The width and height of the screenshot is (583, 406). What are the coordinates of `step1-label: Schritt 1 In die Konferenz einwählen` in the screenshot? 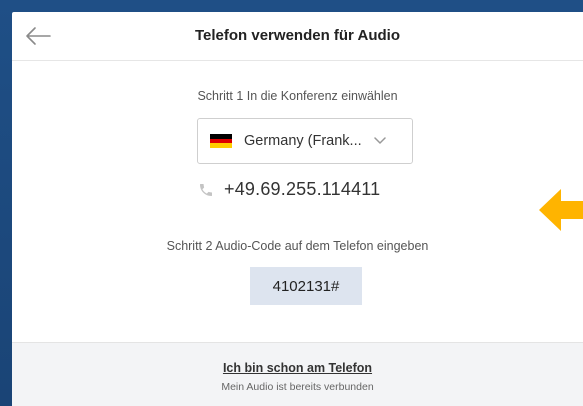 It's located at (297, 96).